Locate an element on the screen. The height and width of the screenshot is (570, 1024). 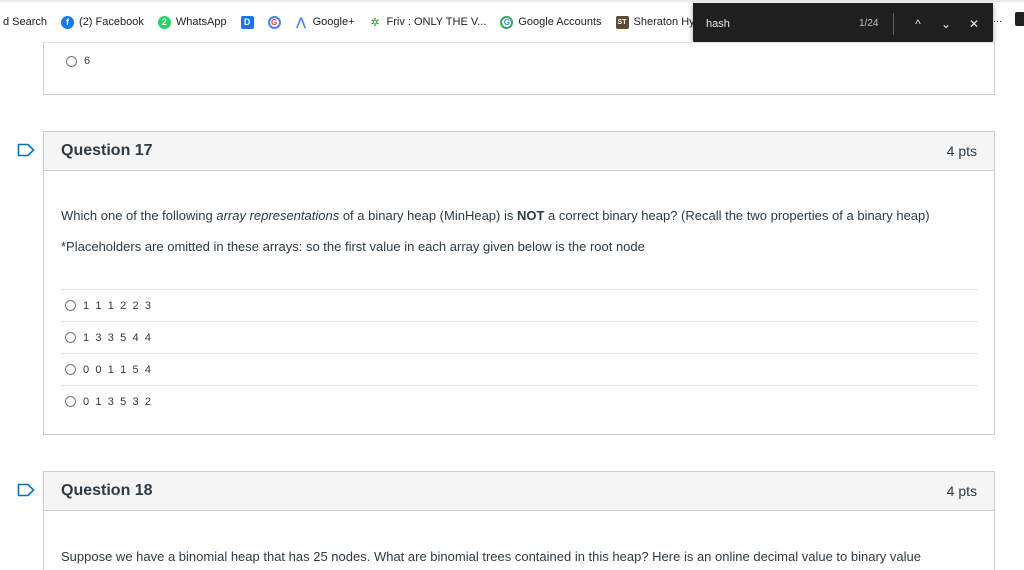
facebook-icon: f is located at coordinates (68, 22).